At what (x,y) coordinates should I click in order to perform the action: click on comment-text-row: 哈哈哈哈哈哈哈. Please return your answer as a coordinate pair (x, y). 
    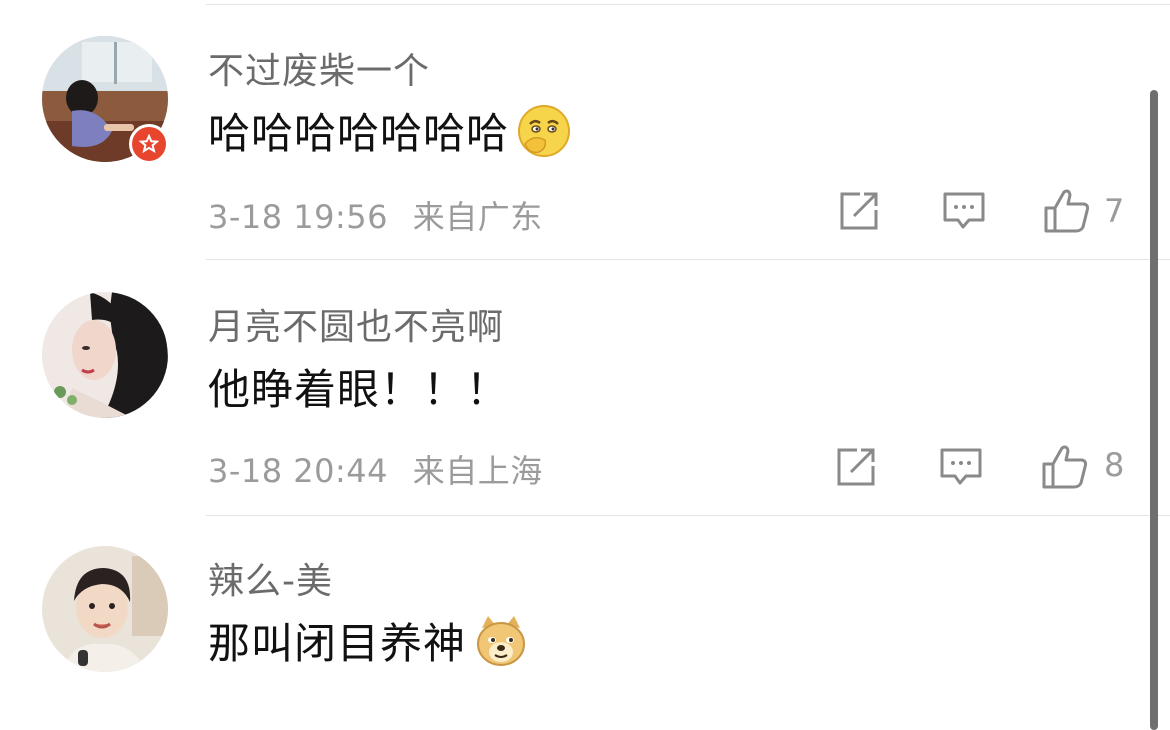
    Looking at the image, I should click on (389, 130).